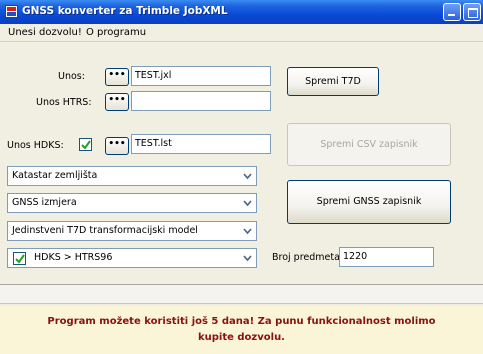 The width and height of the screenshot is (483, 354). Describe the element at coordinates (241, 33) in the screenshot. I see `menu-bar: Unesi dozvolu! O programu` at that location.